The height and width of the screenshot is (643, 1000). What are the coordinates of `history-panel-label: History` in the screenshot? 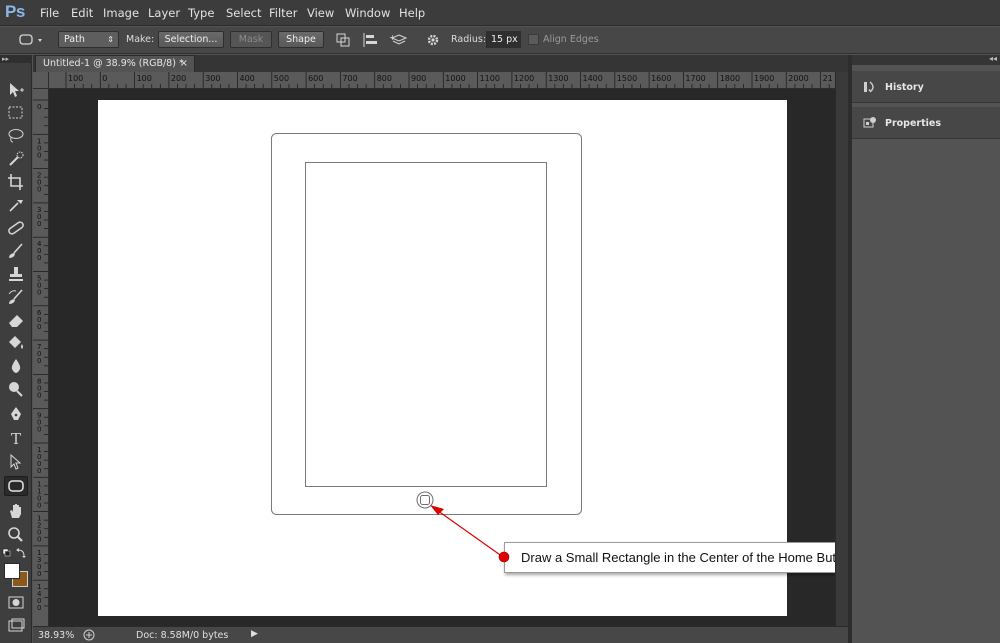 It's located at (904, 87).